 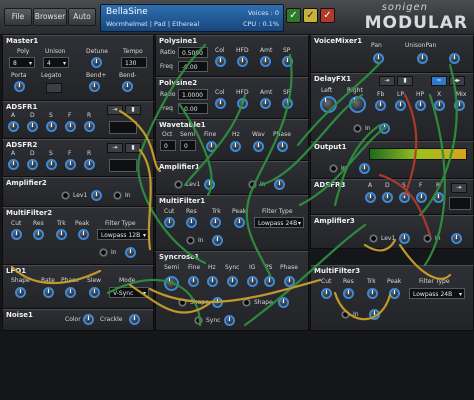 What do you see at coordinates (82, 17) in the screenshot?
I see `auto-button: Auto` at bounding box center [82, 17].